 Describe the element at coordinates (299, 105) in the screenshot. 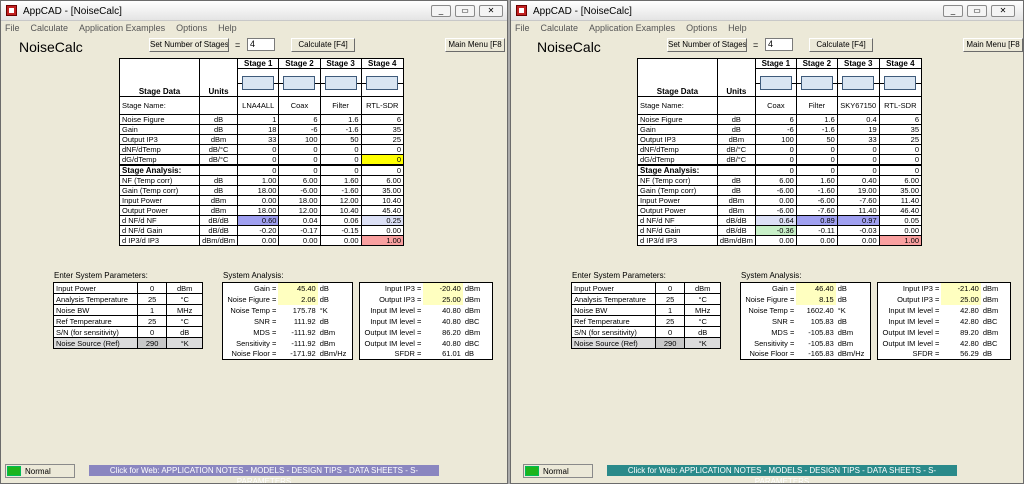

I see `stage-2-name: Coax` at that location.